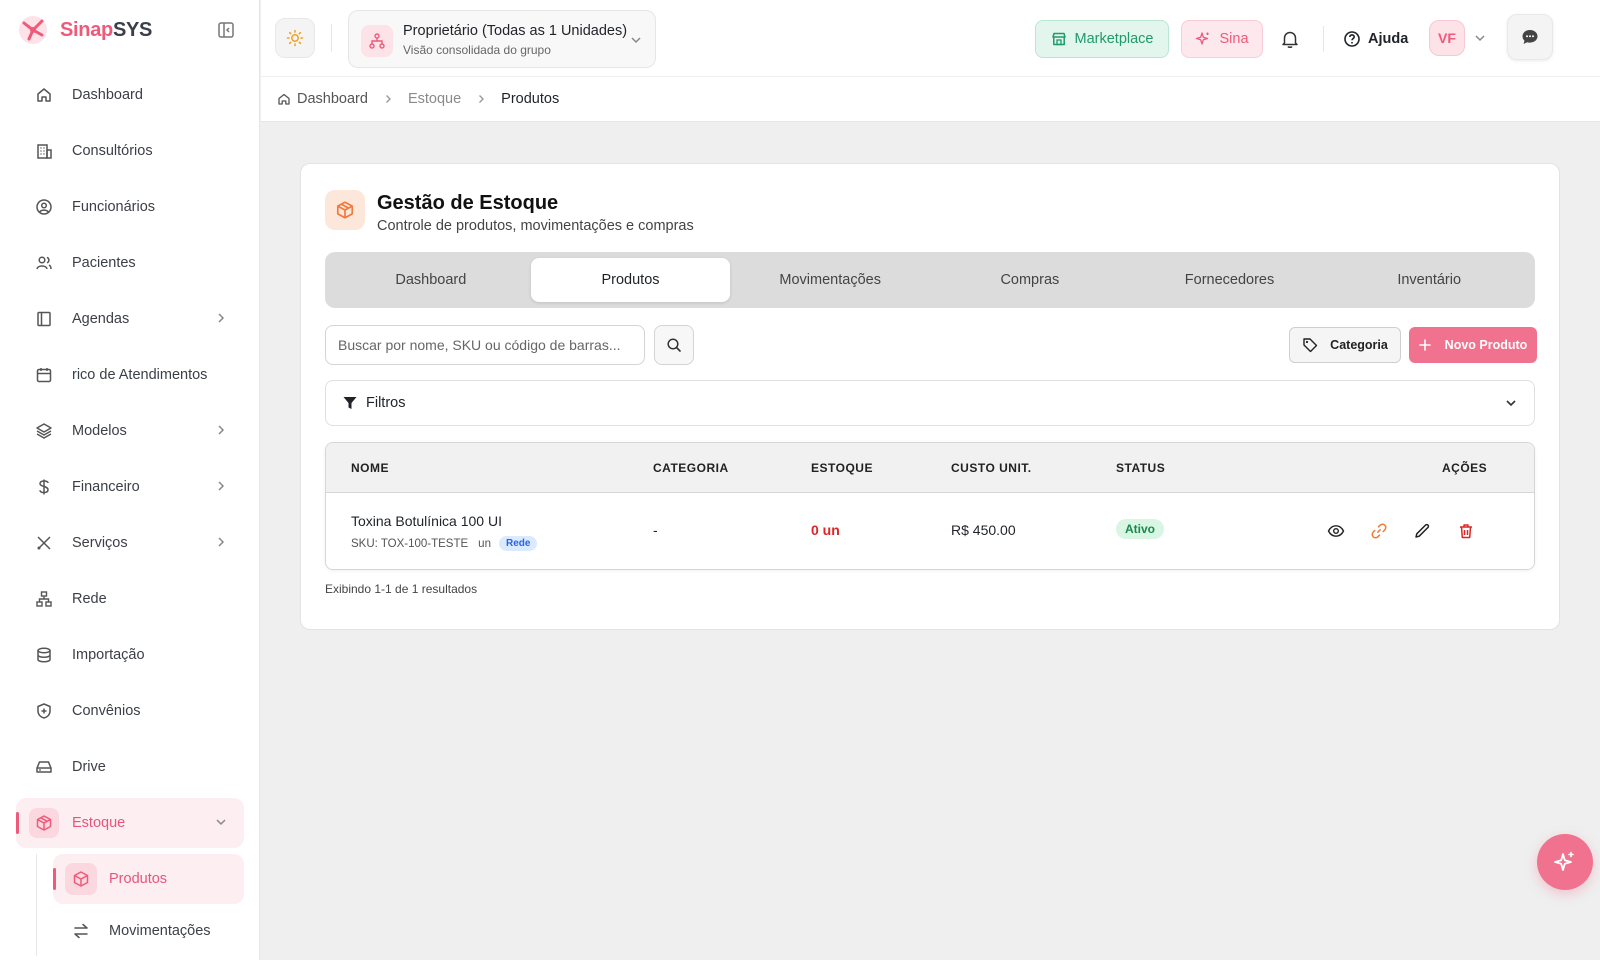 The image size is (1600, 960). What do you see at coordinates (426, 521) in the screenshot?
I see `product-name: Toxina Botulínica 100 UI` at bounding box center [426, 521].